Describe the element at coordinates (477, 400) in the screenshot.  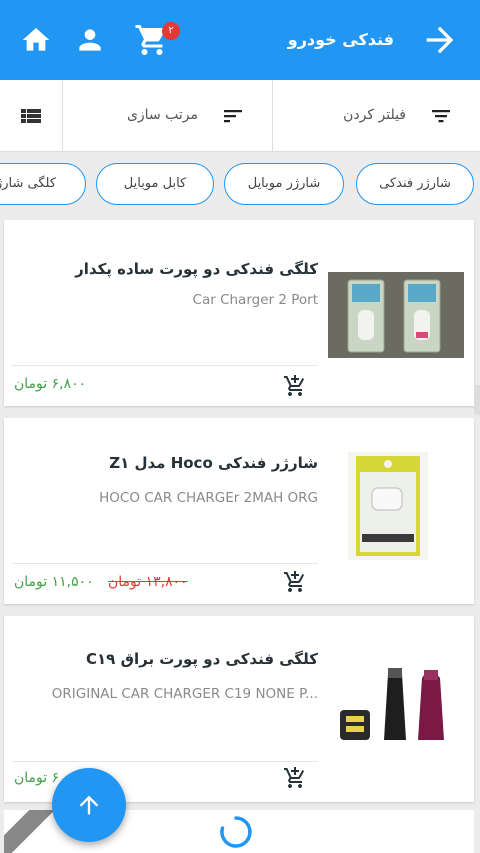
I see `scrollbar-handle` at that location.